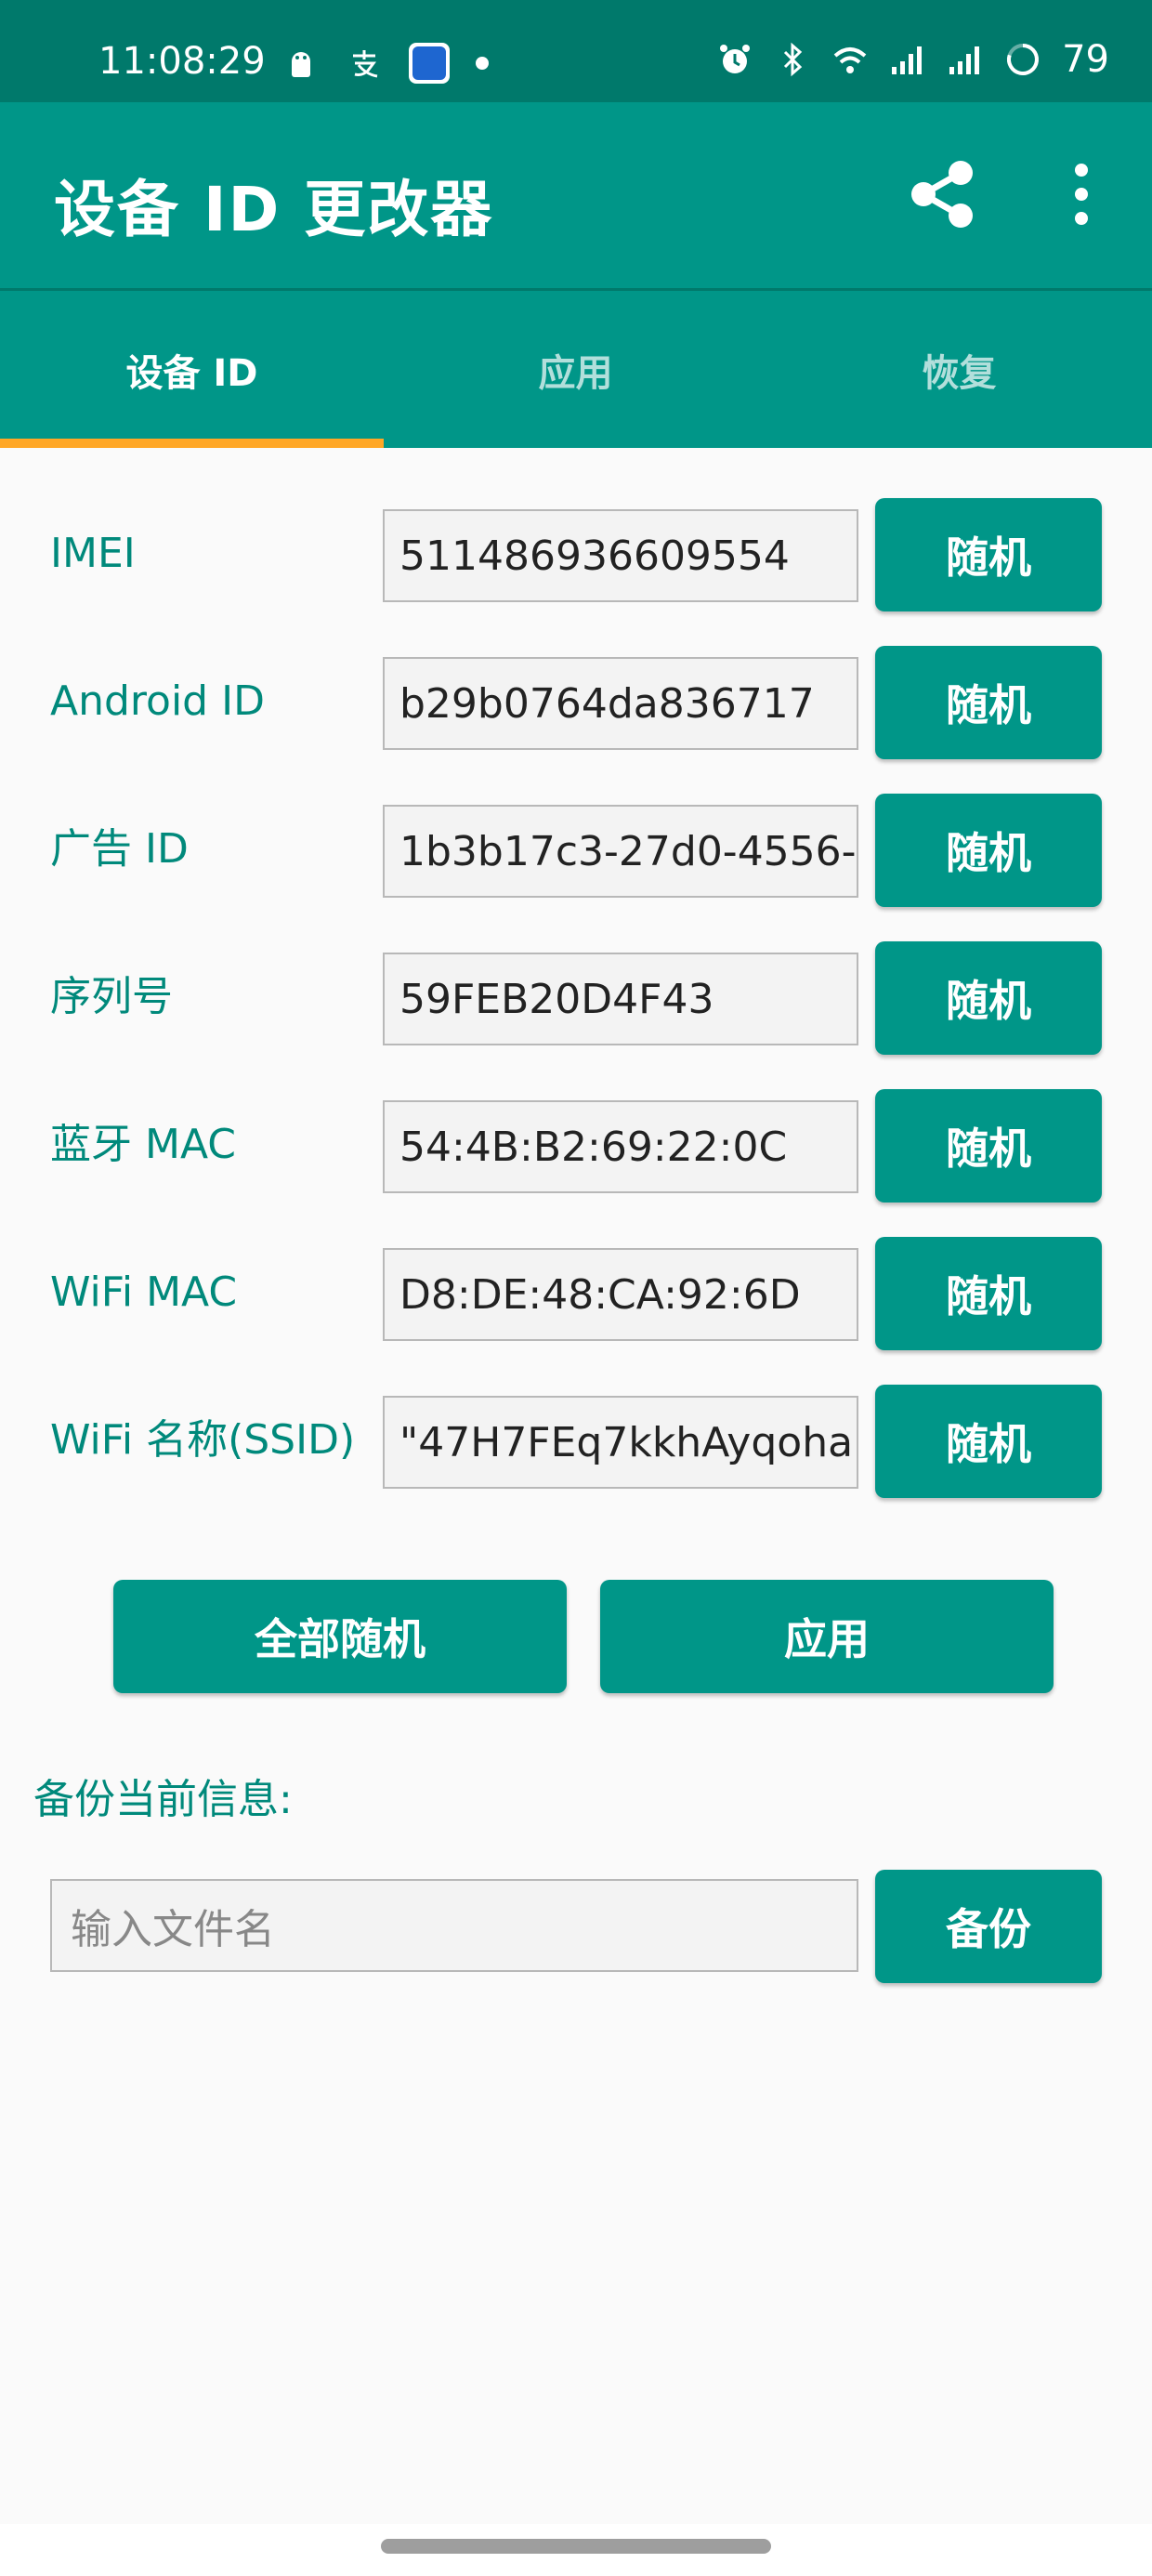 Image resolution: width=1152 pixels, height=2576 pixels. Describe the element at coordinates (364, 63) in the screenshot. I see `alipay-icon` at that location.